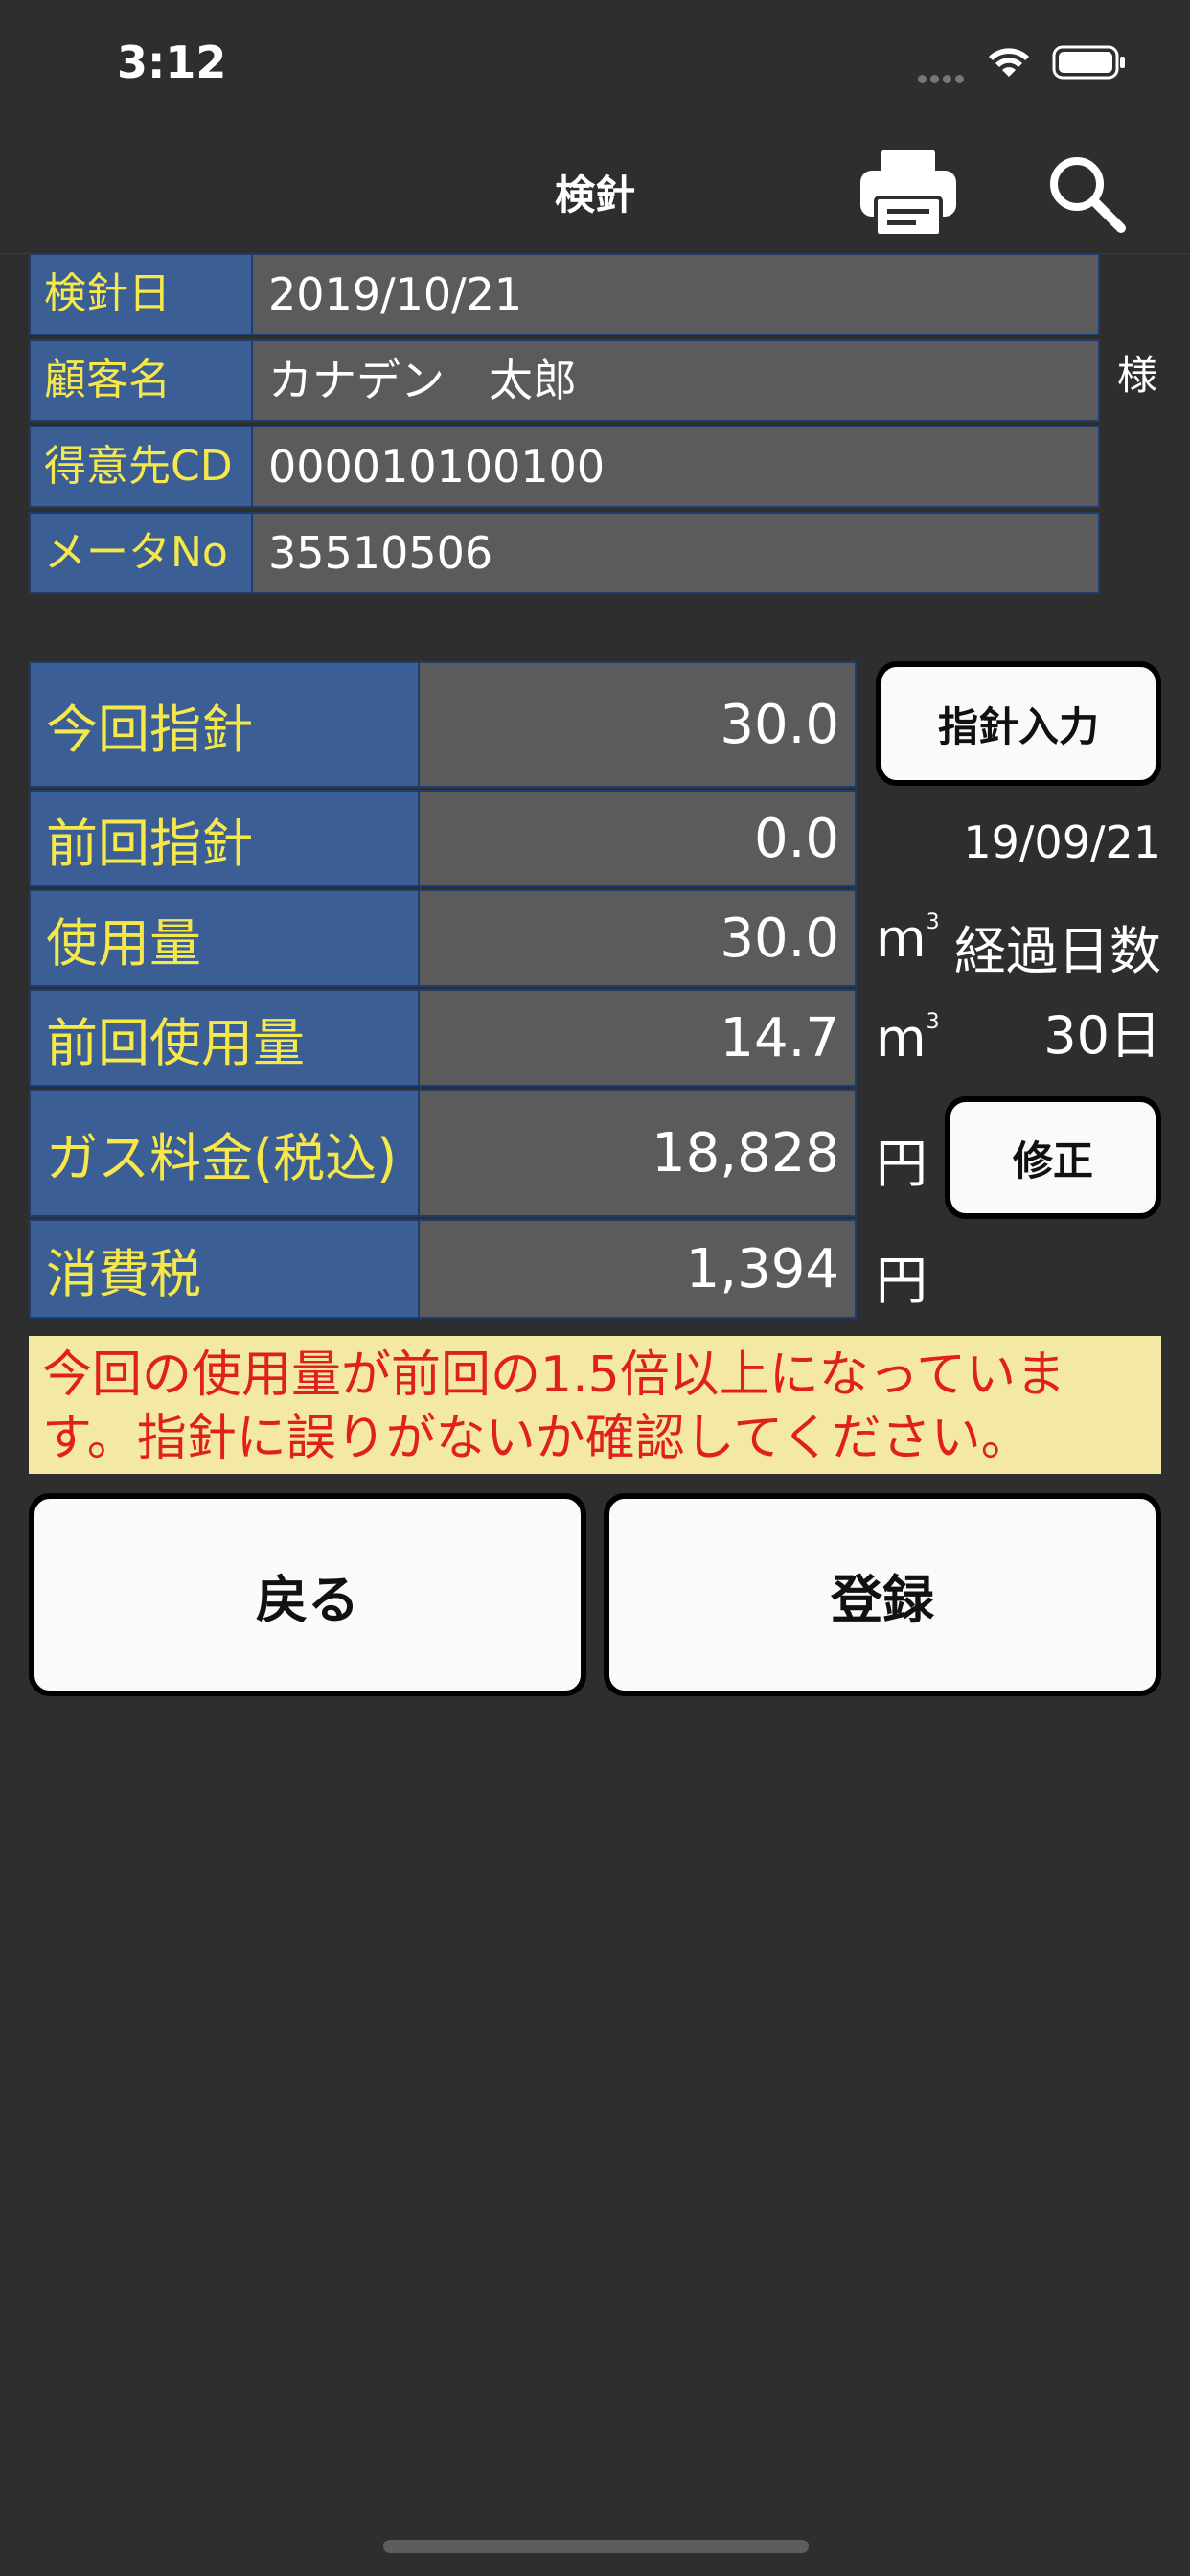  Describe the element at coordinates (883, 1594) in the screenshot. I see `register-button: 登録` at that location.